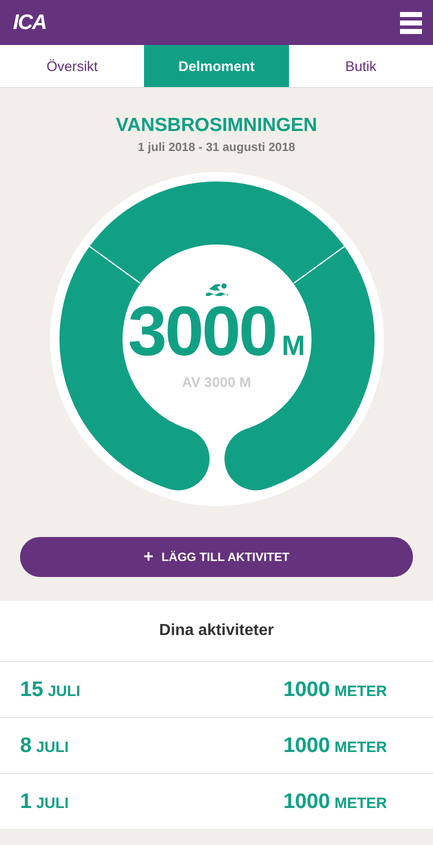  I want to click on menu-icon, so click(411, 23).